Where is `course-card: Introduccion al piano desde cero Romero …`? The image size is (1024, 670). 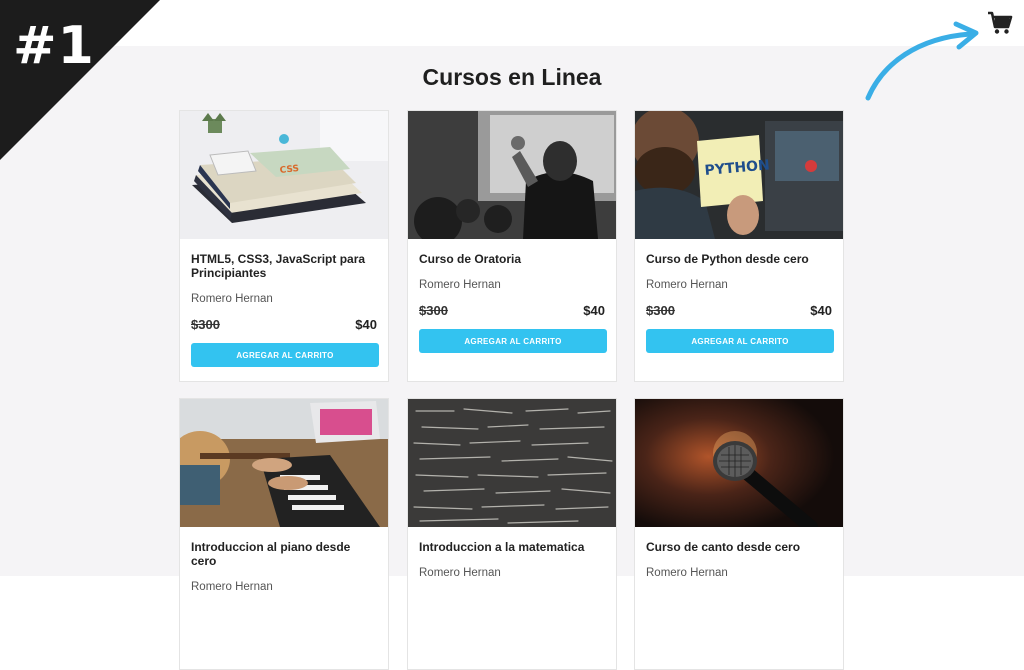
course-card: Introduccion al piano desde cero Romero … is located at coordinates (284, 534).